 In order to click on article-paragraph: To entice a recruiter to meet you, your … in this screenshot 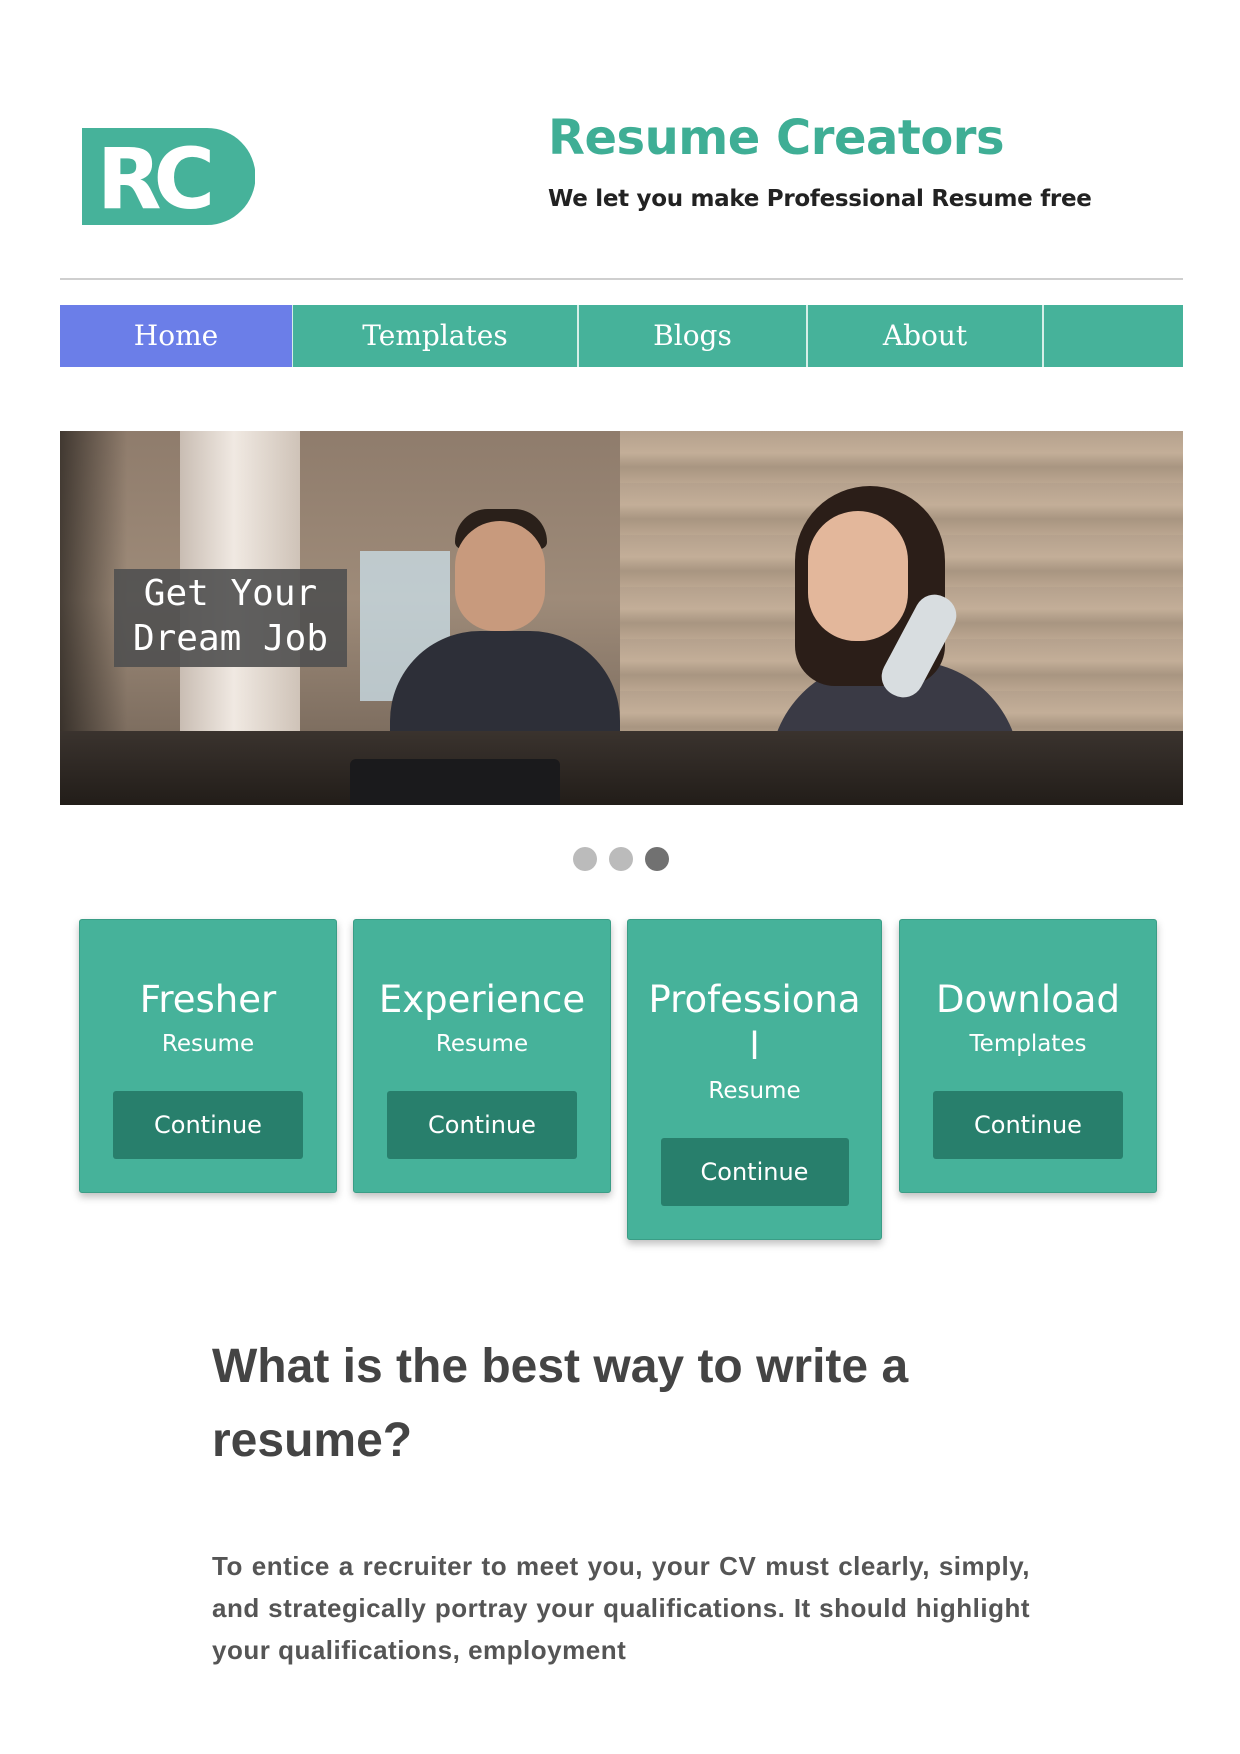, I will do `click(621, 1608)`.